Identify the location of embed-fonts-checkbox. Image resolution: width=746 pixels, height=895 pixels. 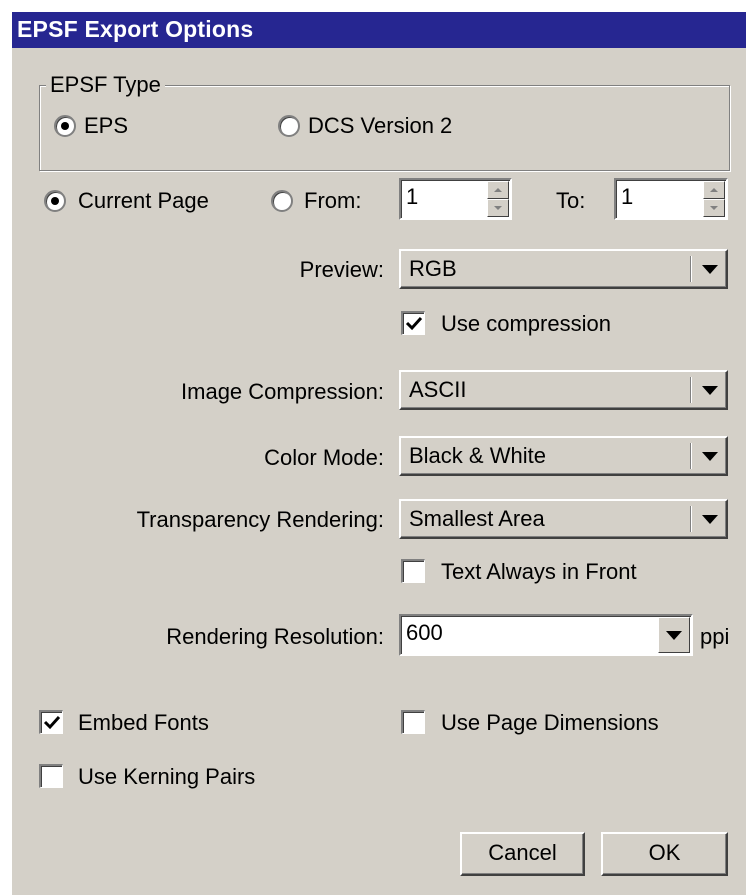
(51, 722).